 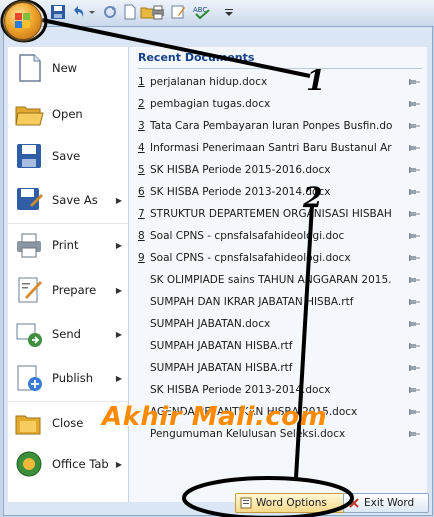 I want to click on recent-document-number: 6, so click(x=141, y=192).